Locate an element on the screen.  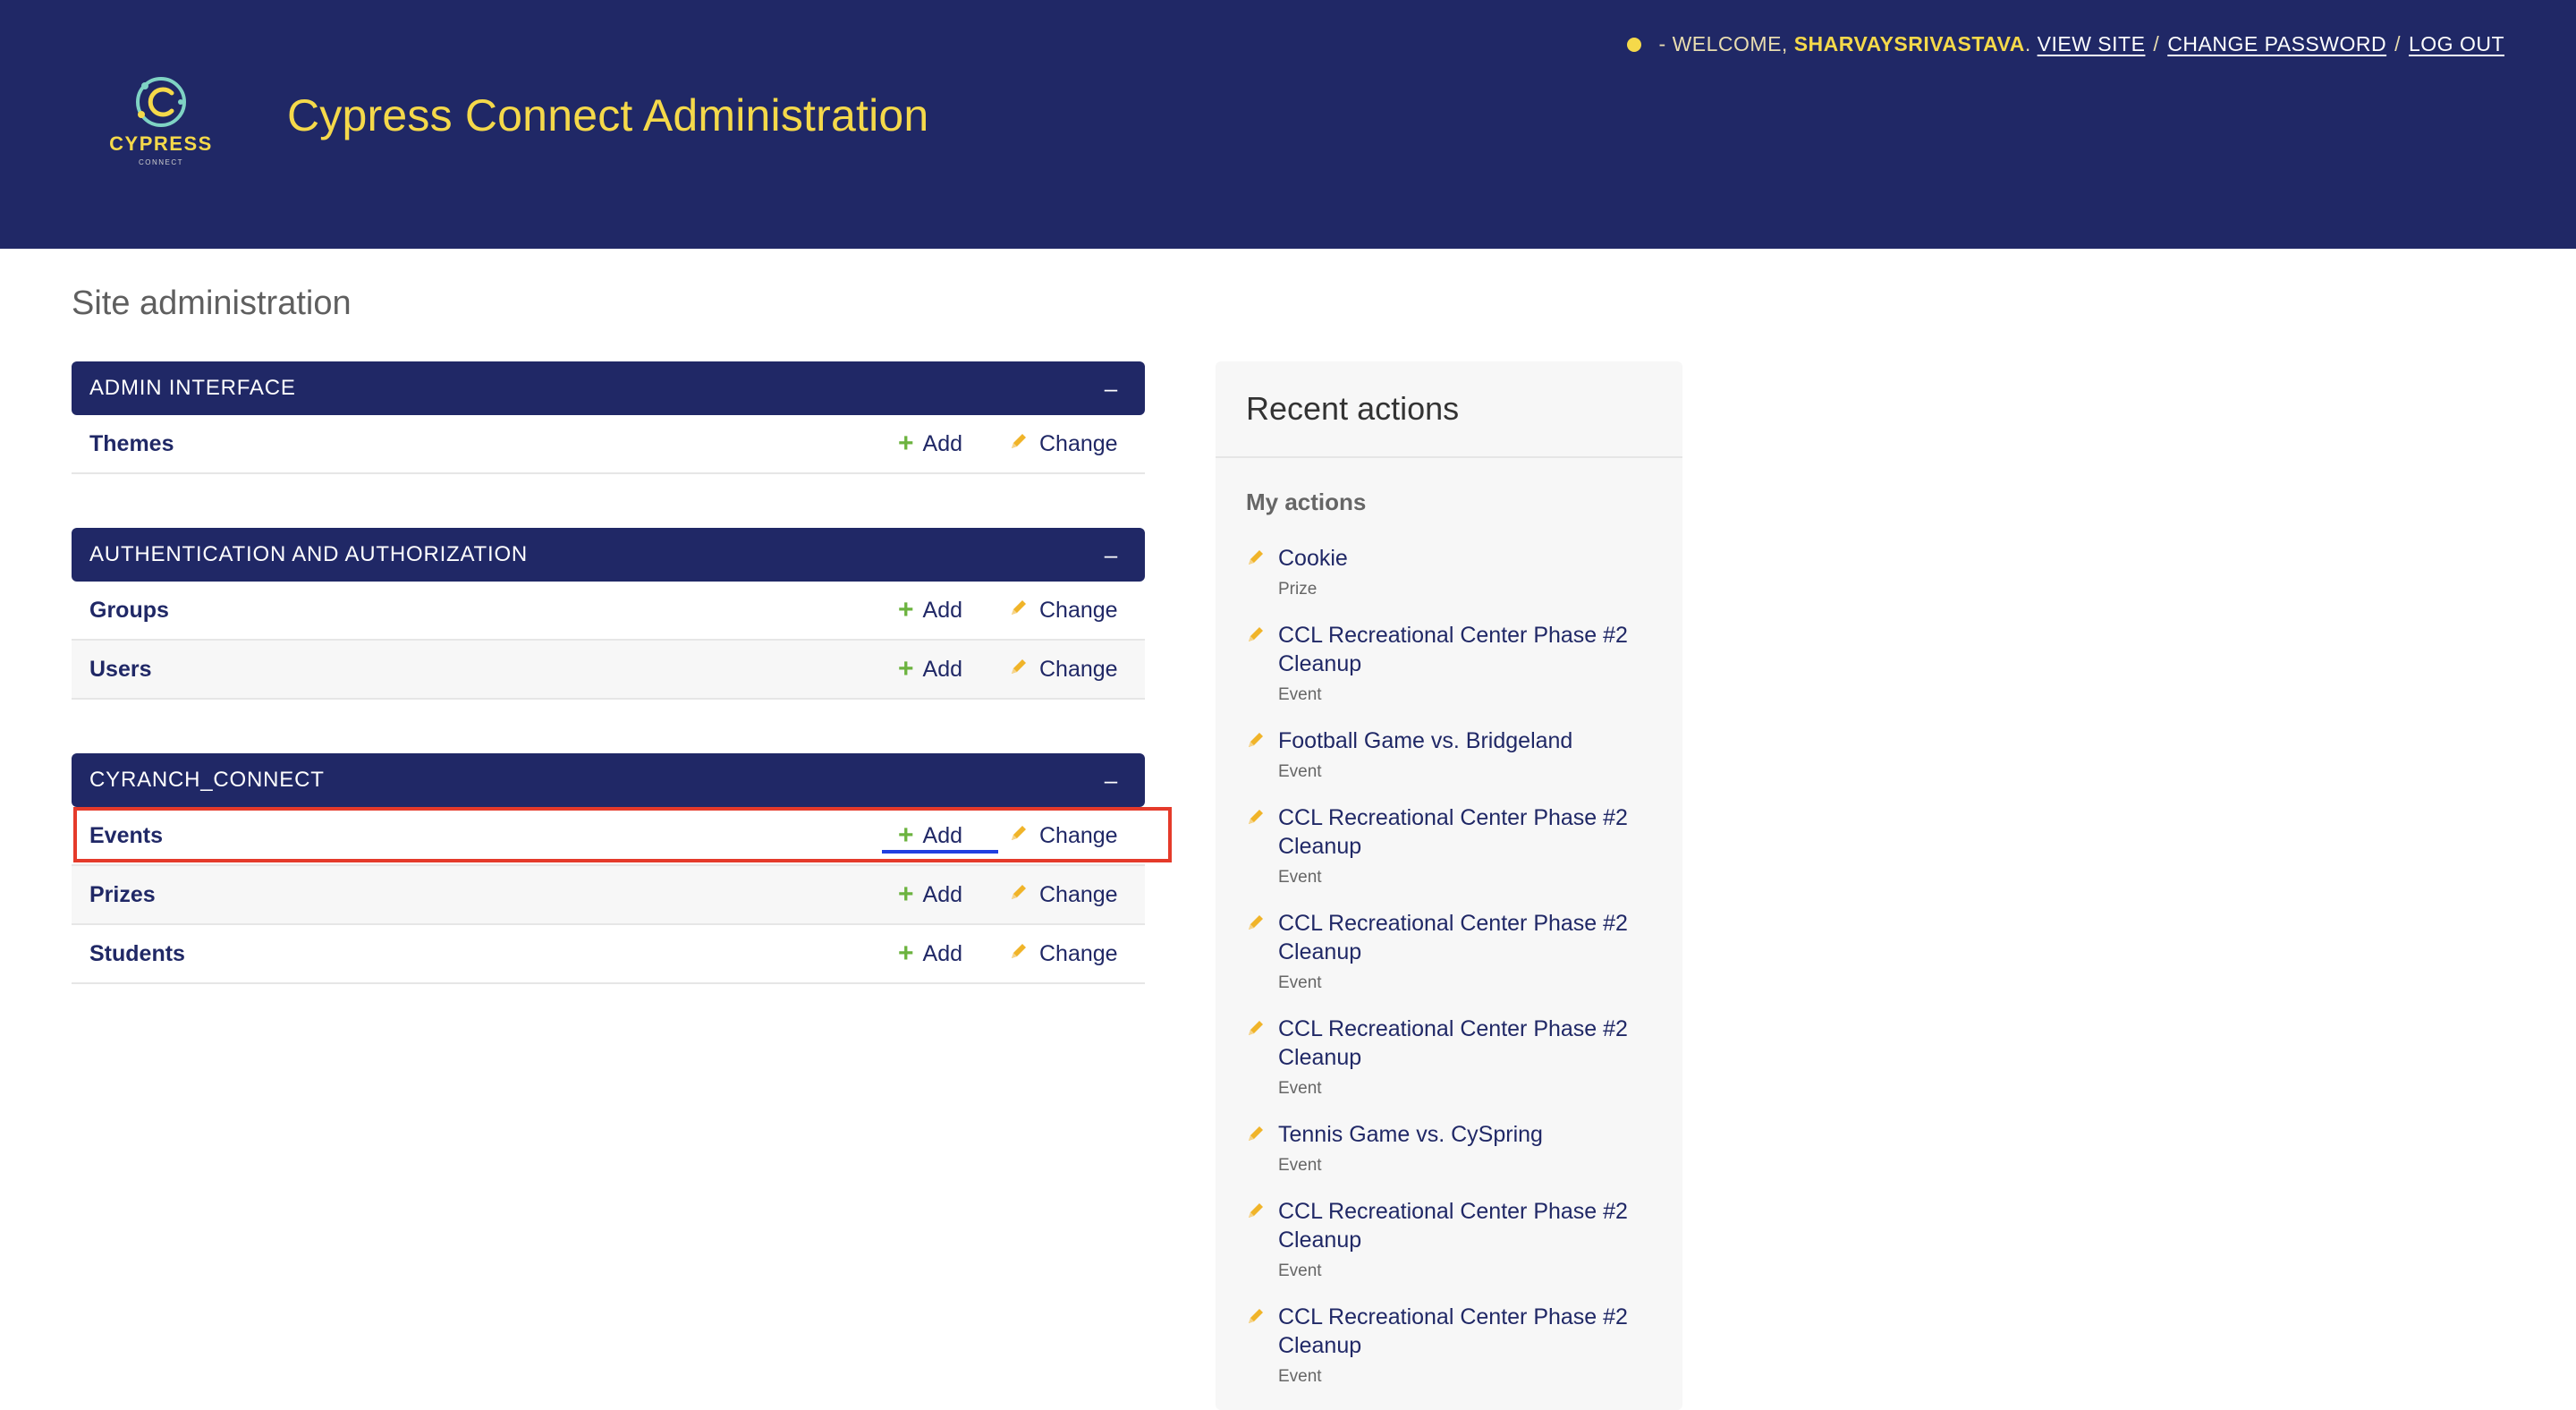
model-row-themes: Themes + Add Change is located at coordinates (608, 445).